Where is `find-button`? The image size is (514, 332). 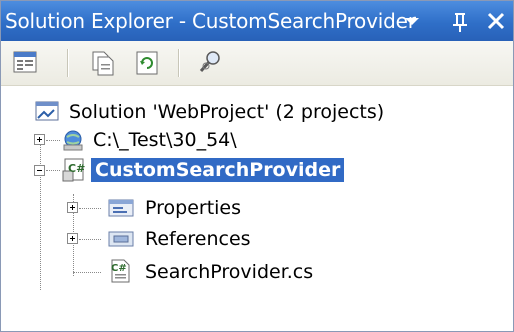 find-button is located at coordinates (211, 63).